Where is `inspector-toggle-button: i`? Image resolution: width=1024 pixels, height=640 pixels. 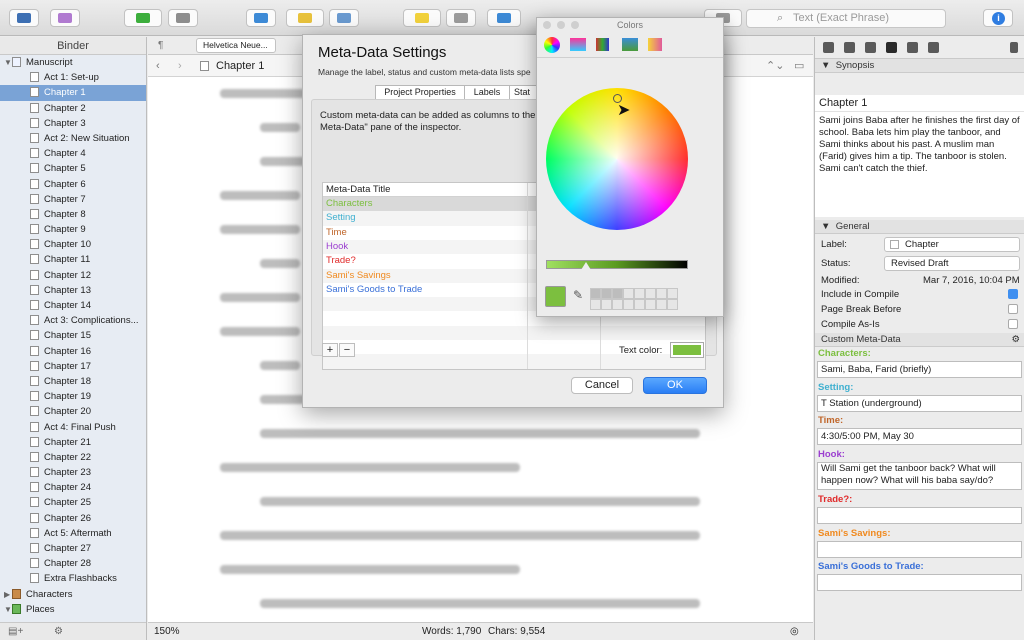
inspector-toggle-button: i is located at coordinates (998, 18).